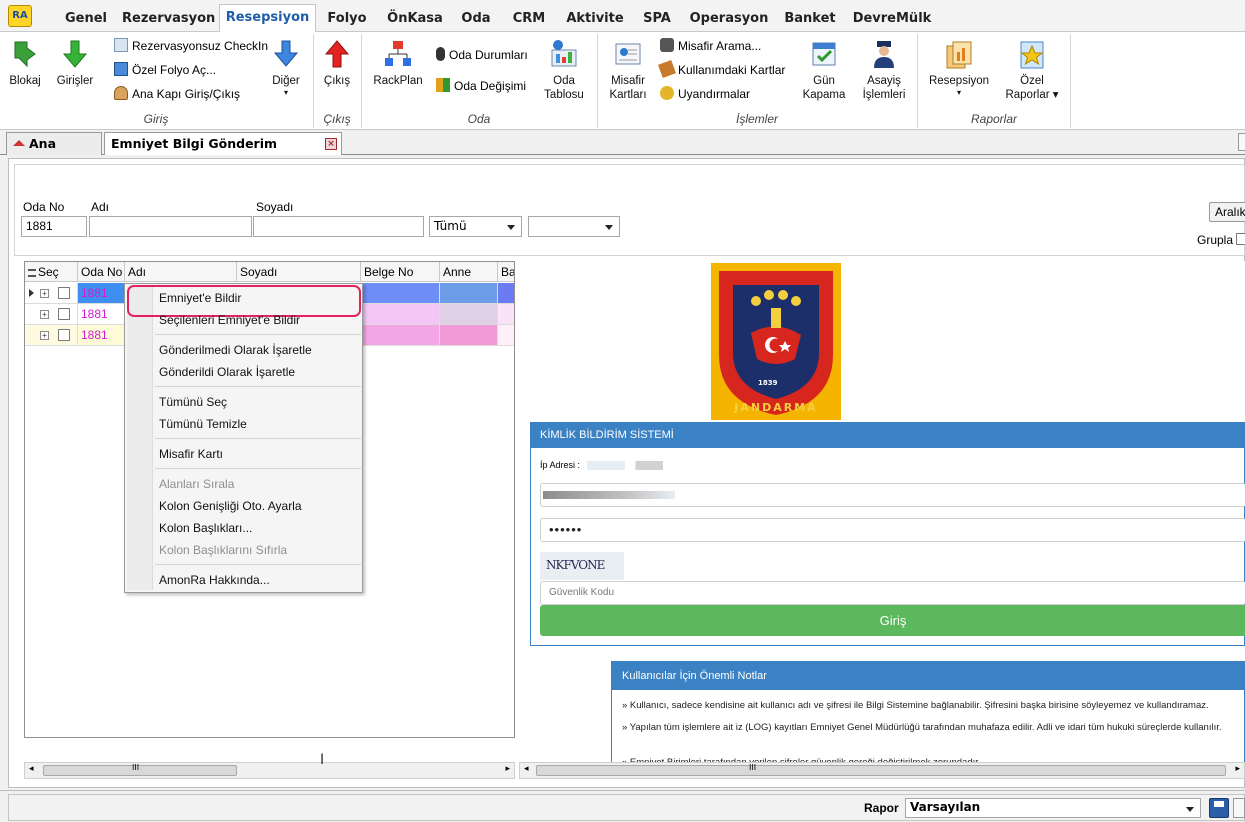 The width and height of the screenshot is (1245, 822). I want to click on column-header-baba: Ba, so click(506, 272).